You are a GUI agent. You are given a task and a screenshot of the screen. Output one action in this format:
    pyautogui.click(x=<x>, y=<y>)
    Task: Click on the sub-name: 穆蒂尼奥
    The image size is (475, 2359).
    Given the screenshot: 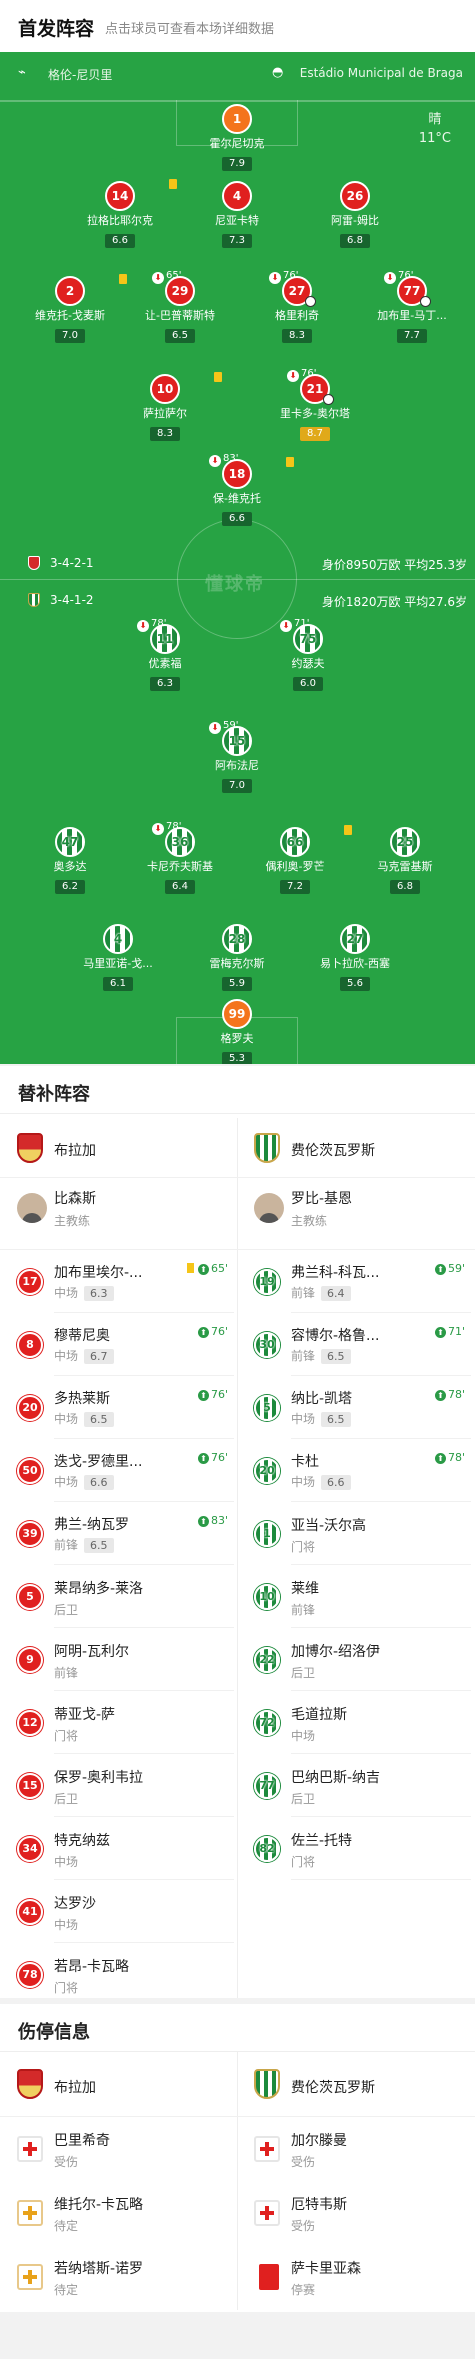 What is the action you would take?
    pyautogui.click(x=82, y=1336)
    